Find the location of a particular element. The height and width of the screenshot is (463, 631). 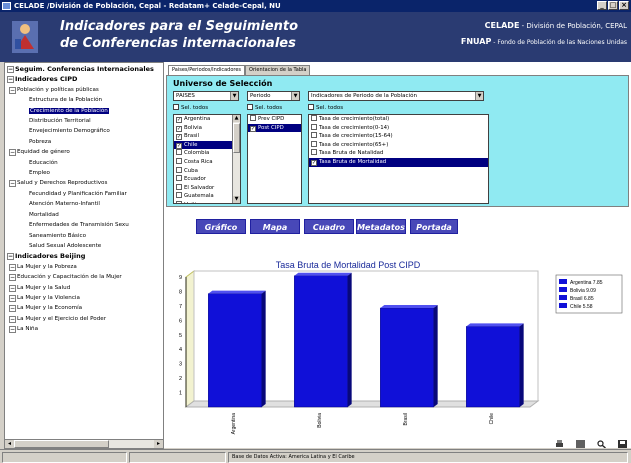

indicator-item: ✓ Tasa Bruta de Mortalidad is located at coordinates (398, 162).